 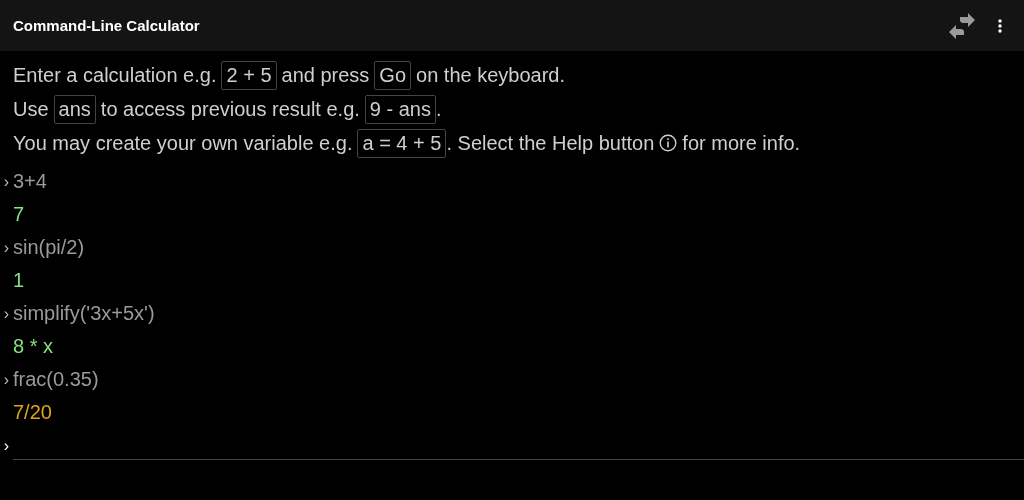 I want to click on input-expression: simplify('3x+5x'), so click(x=84, y=313).